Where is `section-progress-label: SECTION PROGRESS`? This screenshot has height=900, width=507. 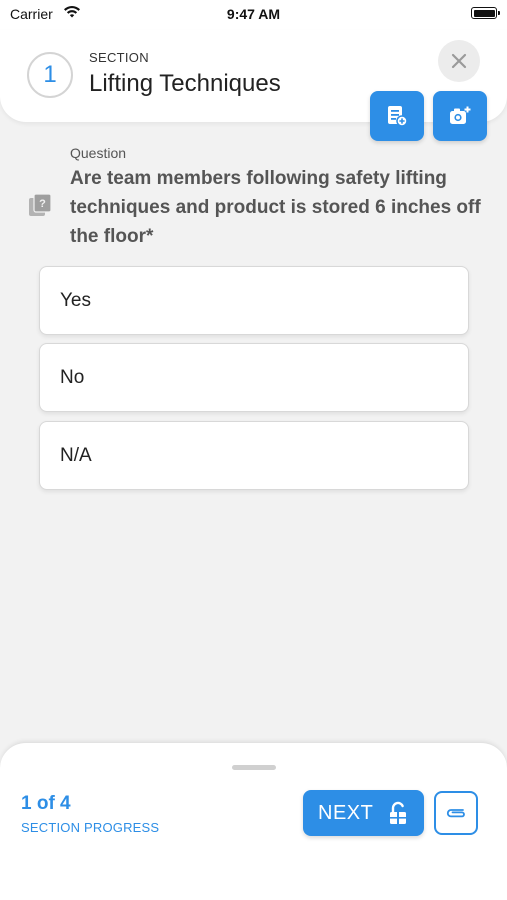
section-progress-label: SECTION PROGRESS is located at coordinates (90, 827).